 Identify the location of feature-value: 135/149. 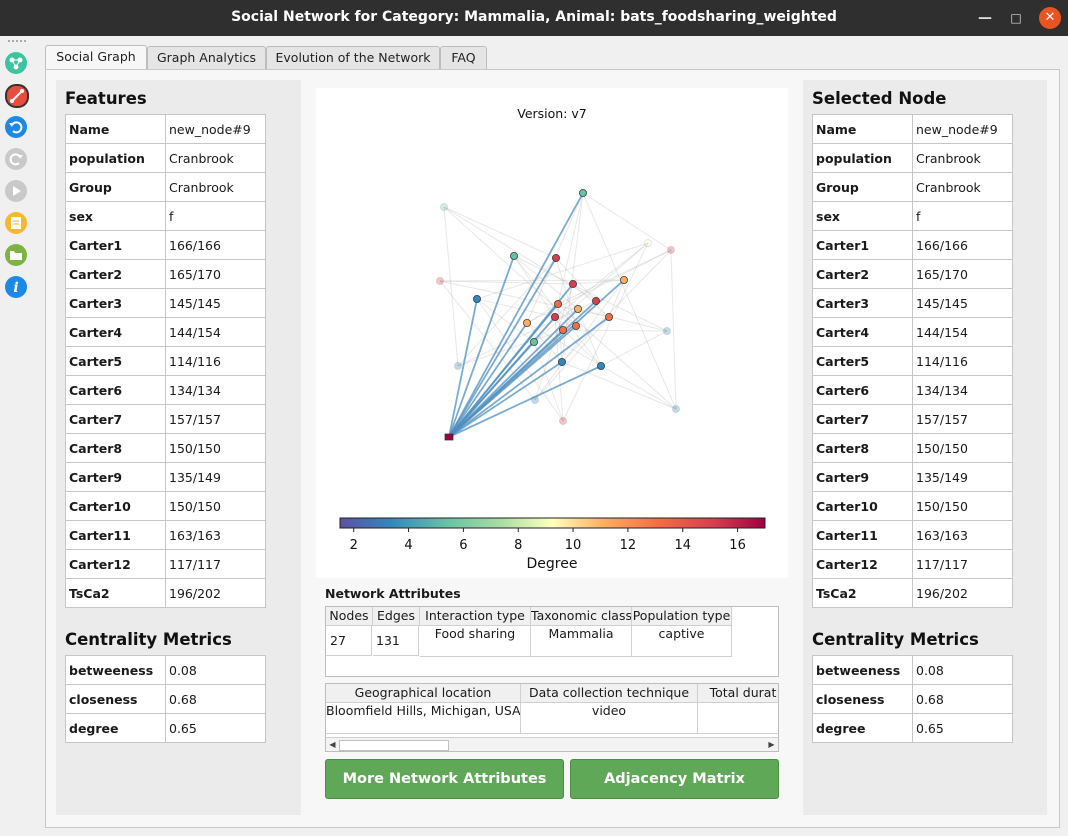
(215, 477).